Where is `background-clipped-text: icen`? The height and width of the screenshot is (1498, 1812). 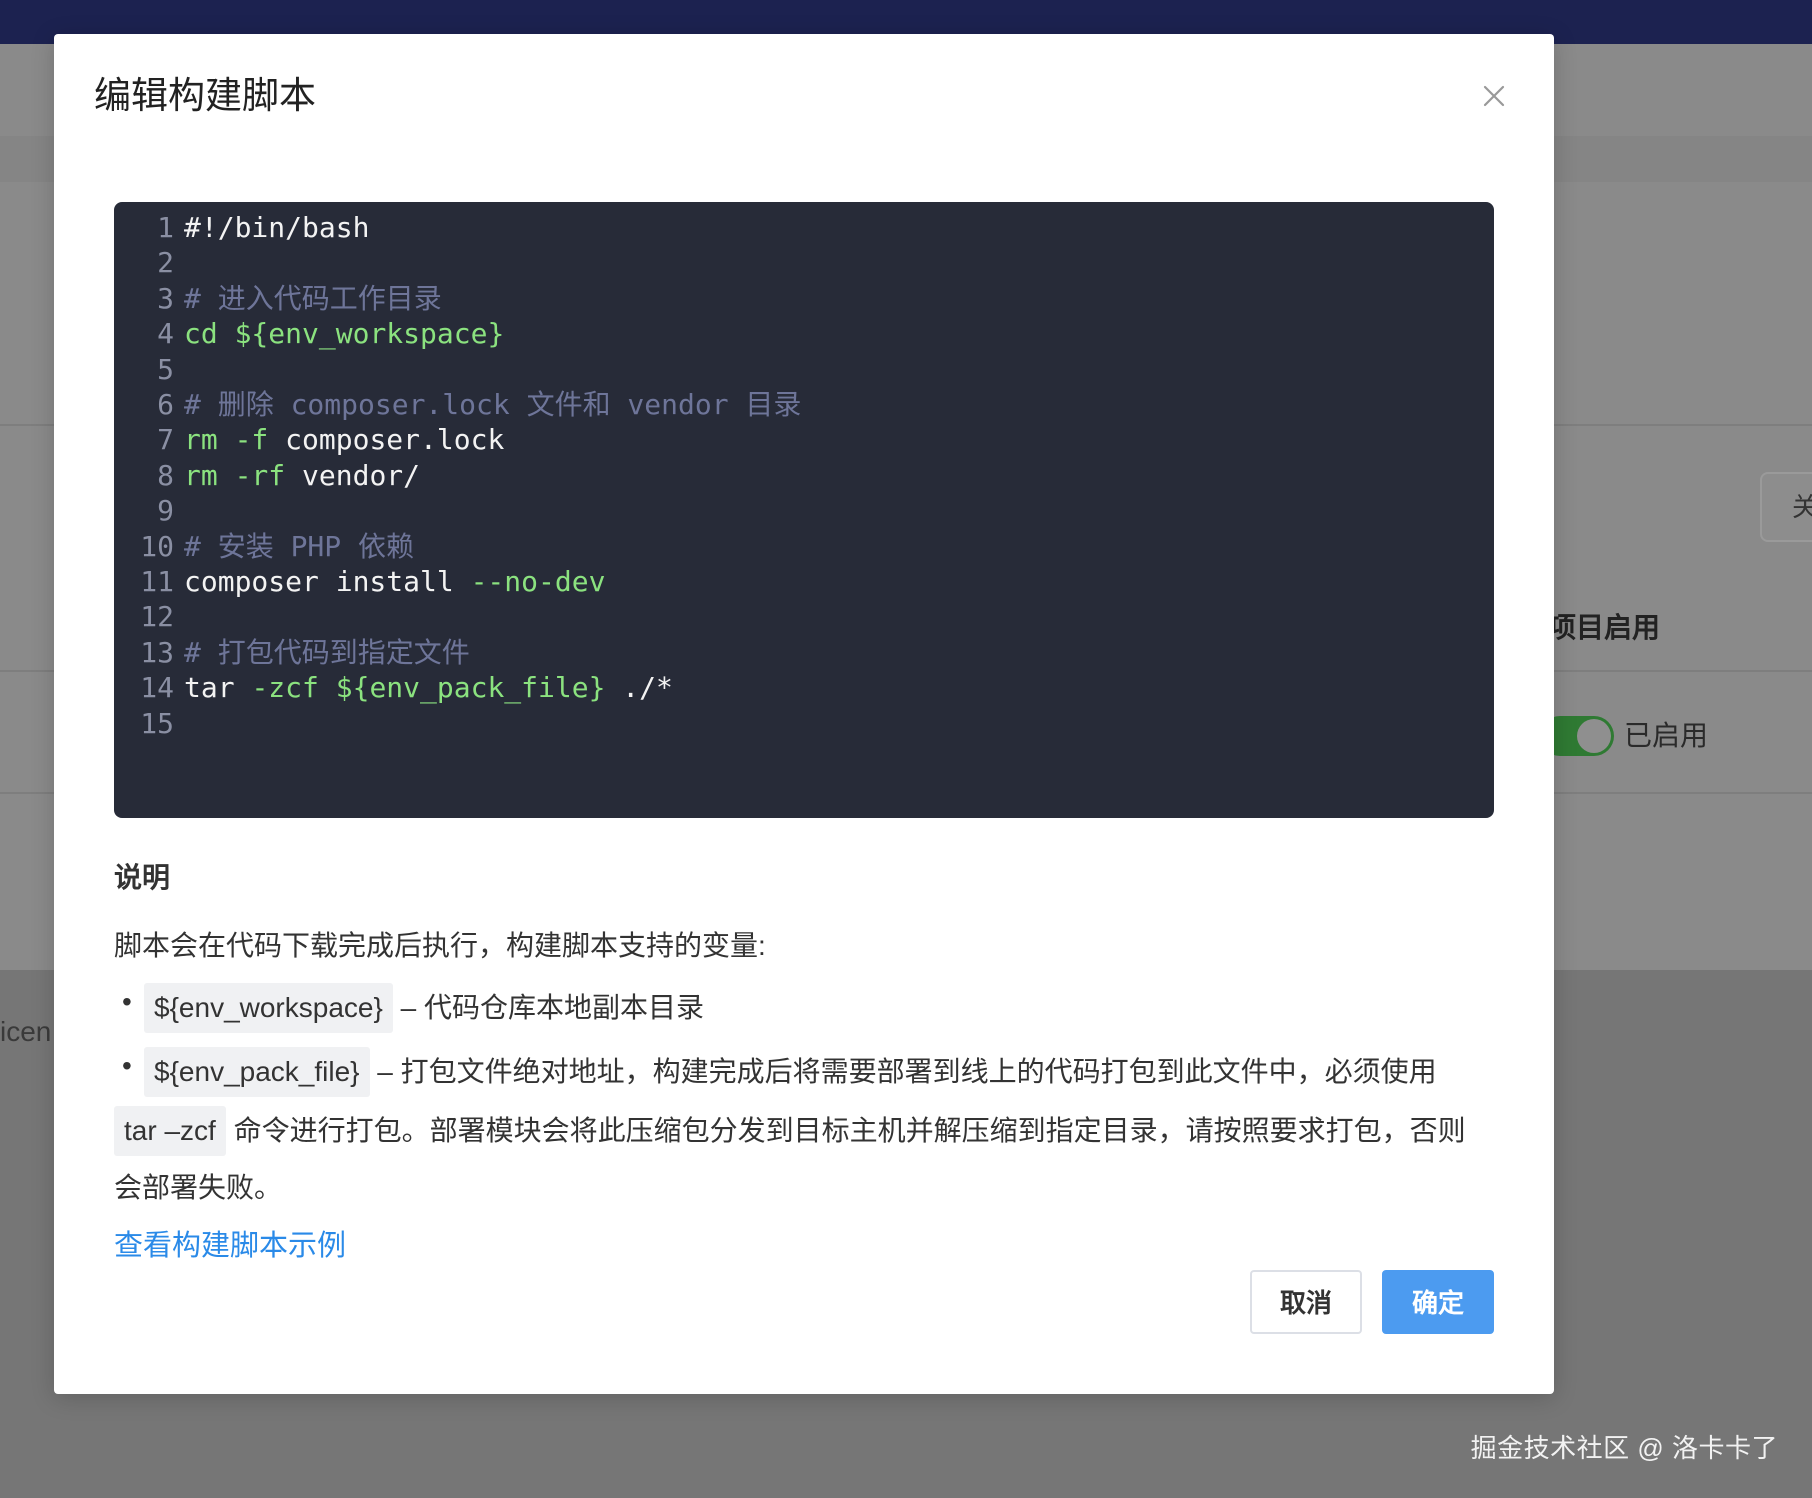
background-clipped-text: icen is located at coordinates (26, 1031).